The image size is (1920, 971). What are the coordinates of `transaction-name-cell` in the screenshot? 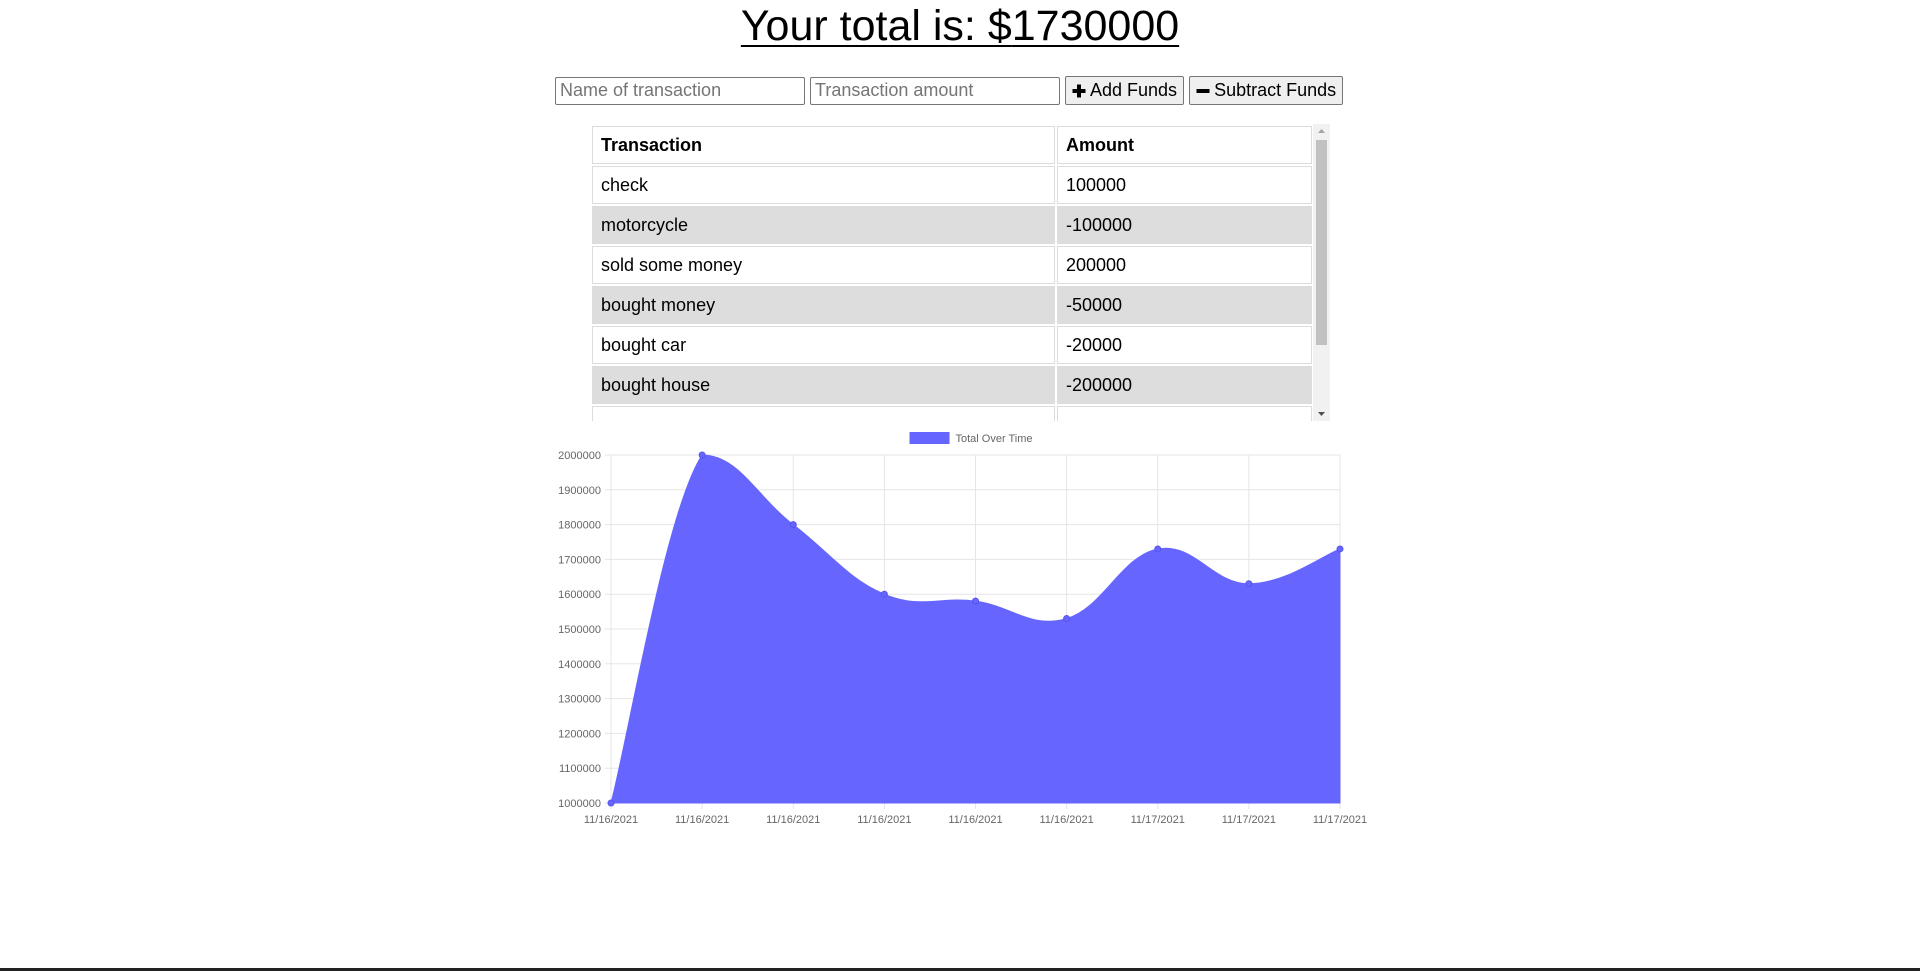 It's located at (823, 413).